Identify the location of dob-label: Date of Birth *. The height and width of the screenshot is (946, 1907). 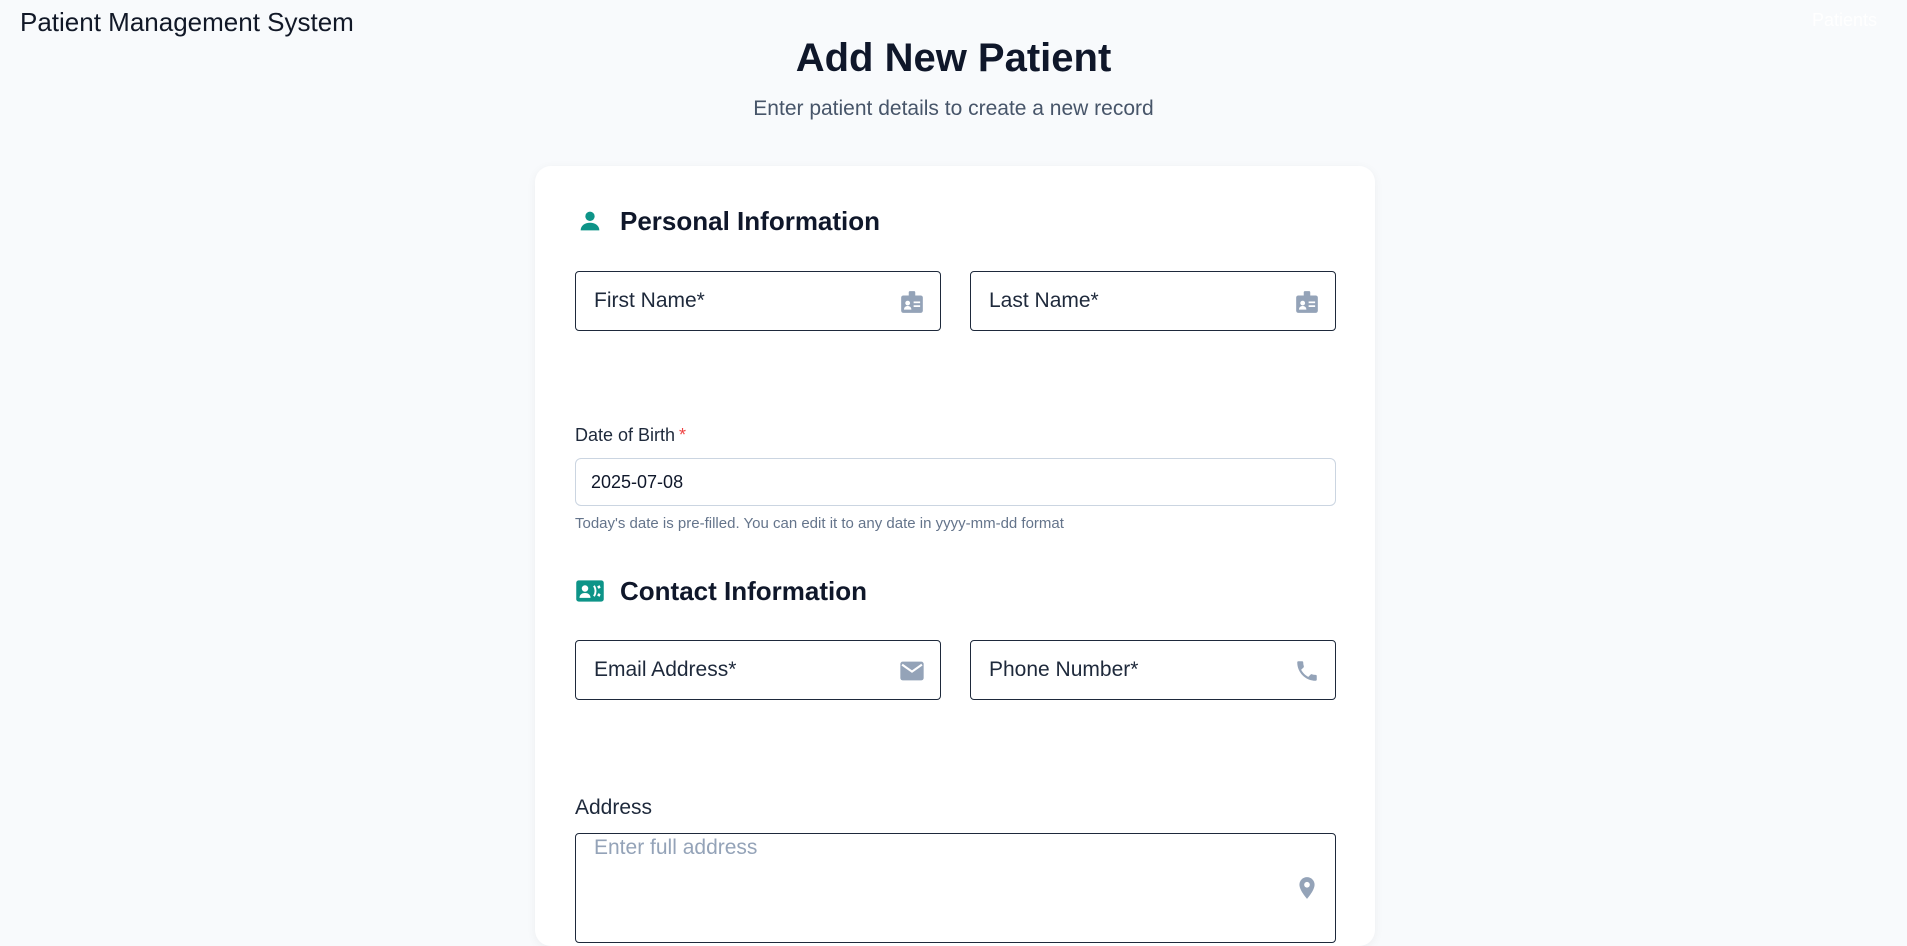
(630, 435).